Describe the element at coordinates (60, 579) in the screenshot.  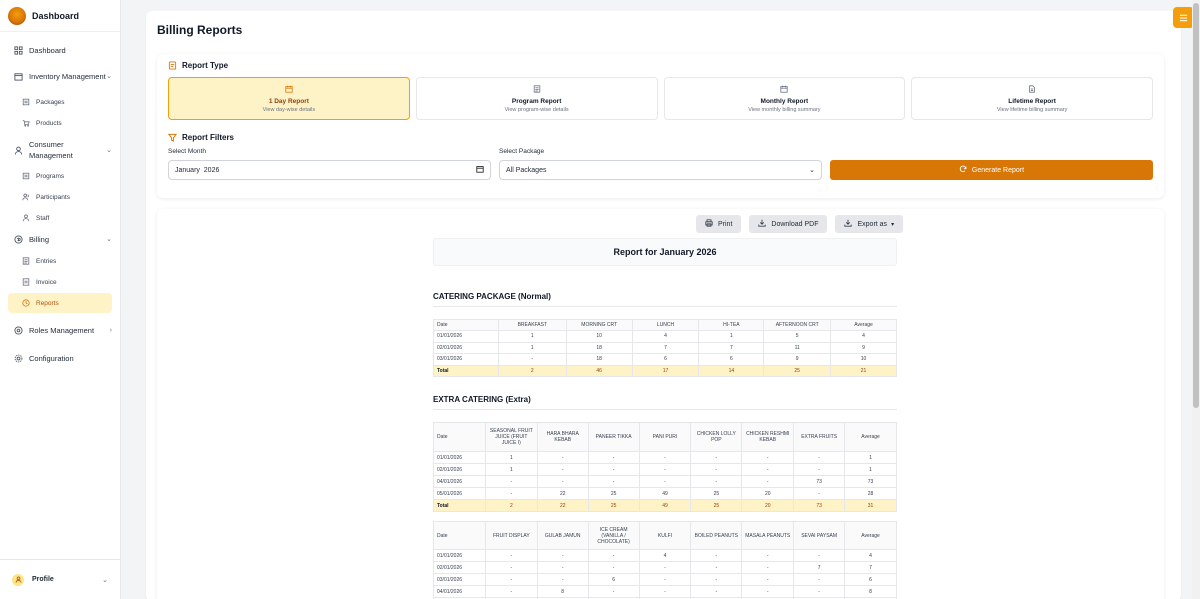
I see `profile-menu: Profile ⌄` at that location.